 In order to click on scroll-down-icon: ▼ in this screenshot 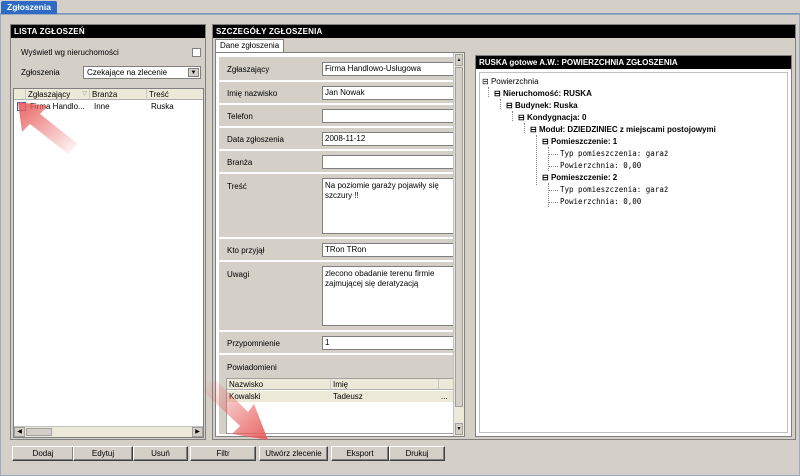, I will do `click(459, 429)`.